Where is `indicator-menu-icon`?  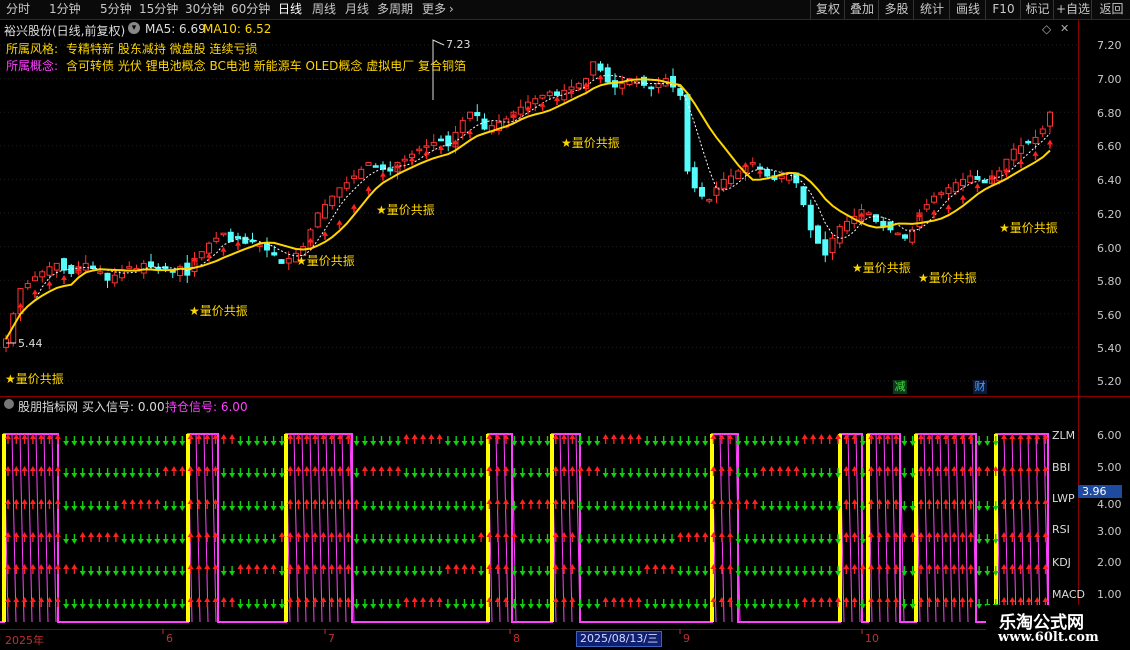 indicator-menu-icon is located at coordinates (9, 404).